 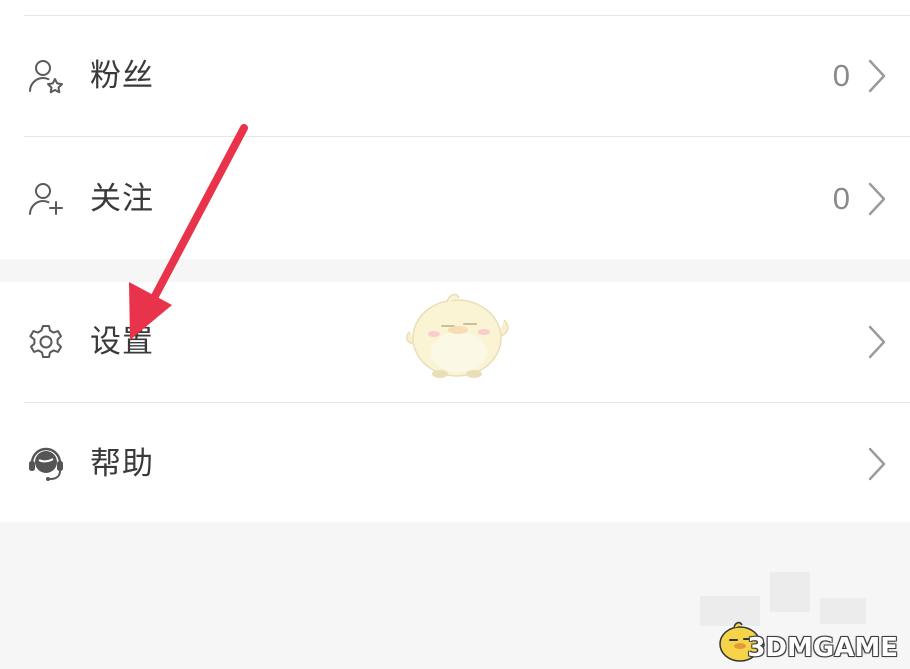 What do you see at coordinates (122, 463) in the screenshot?
I see `menu-item-label: 帮助` at bounding box center [122, 463].